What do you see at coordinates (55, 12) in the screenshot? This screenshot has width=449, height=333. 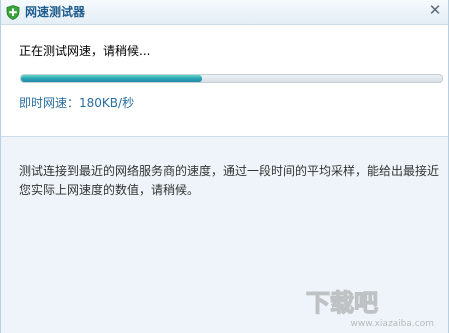 I see `window-title: 网速测试器` at bounding box center [55, 12].